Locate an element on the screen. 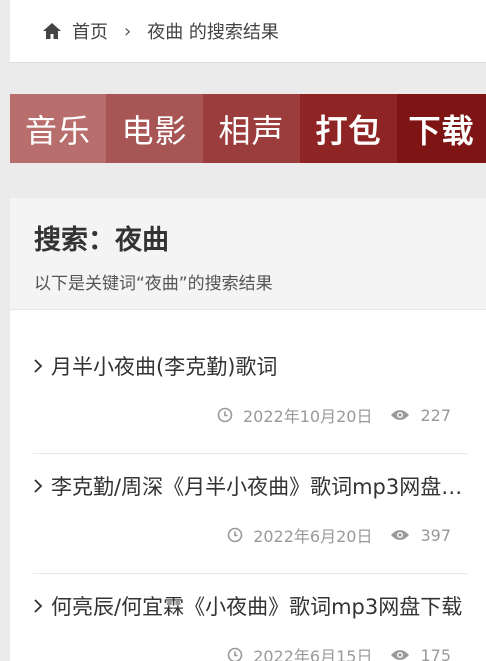 The image size is (486, 661). result-title: 李克勤/周深《月半小夜曲》歌词mp3网盘下载 is located at coordinates (259, 487).